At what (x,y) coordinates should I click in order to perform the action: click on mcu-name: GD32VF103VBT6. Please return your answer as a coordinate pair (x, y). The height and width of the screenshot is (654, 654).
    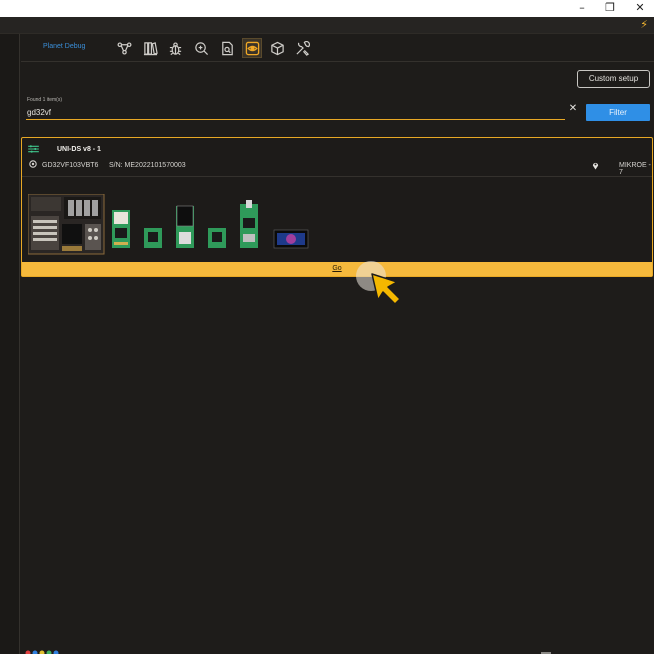
    Looking at the image, I should click on (70, 165).